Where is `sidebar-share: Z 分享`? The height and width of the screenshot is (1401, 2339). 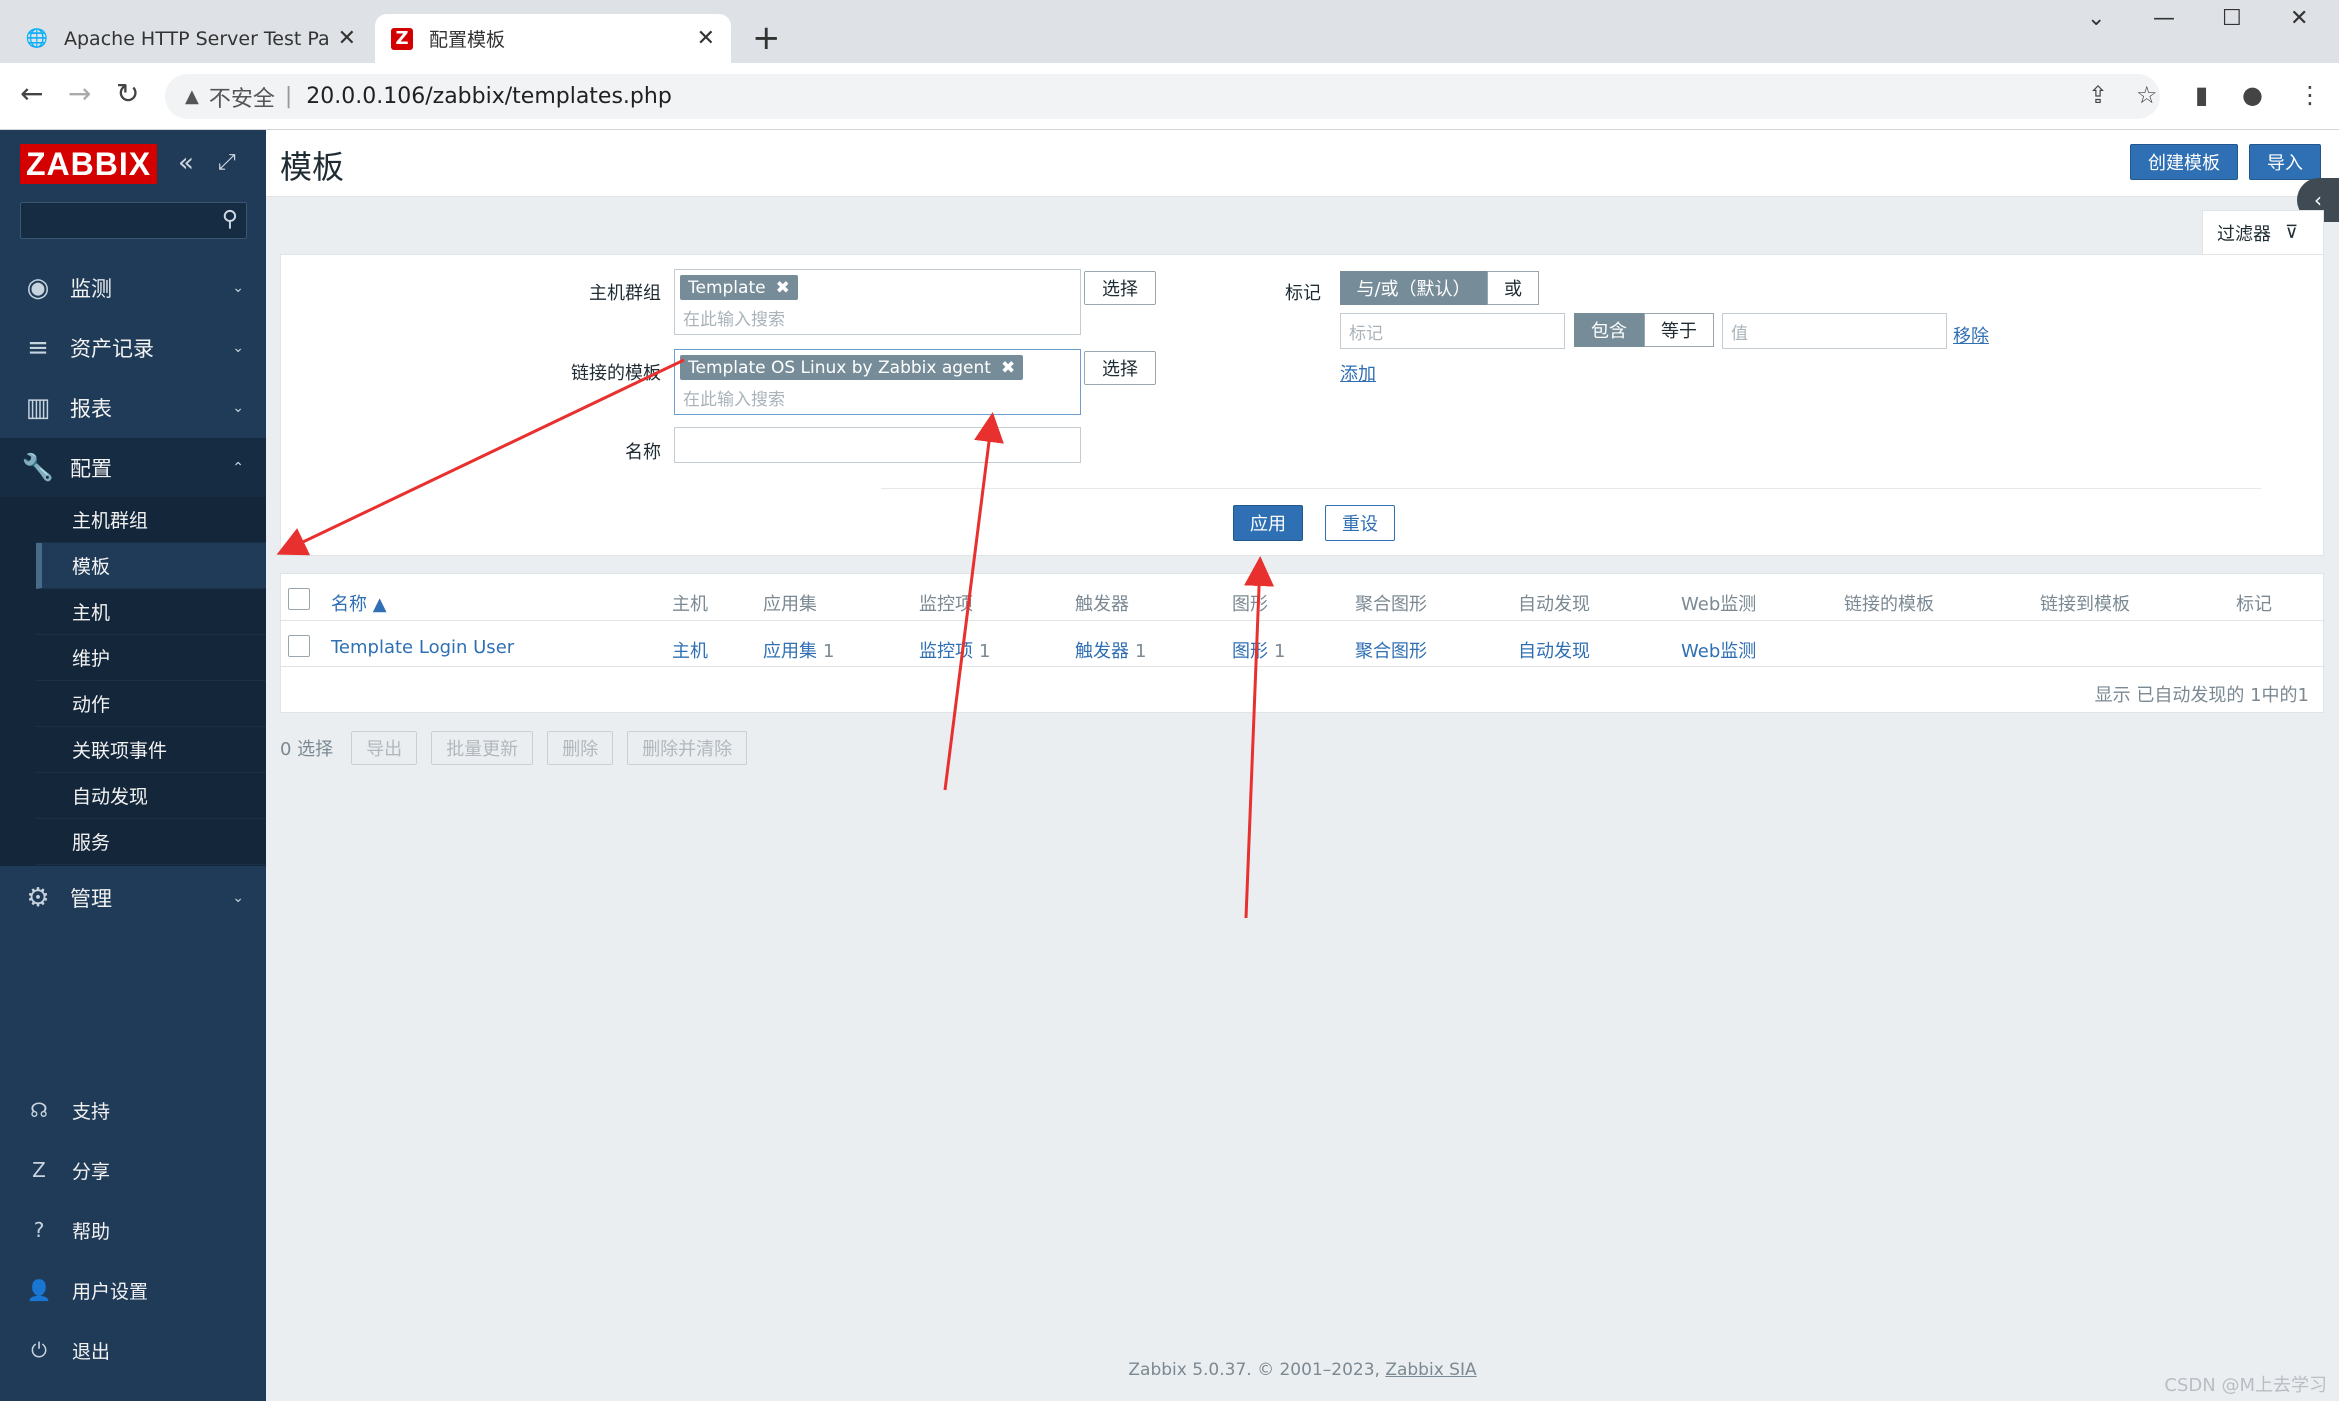 sidebar-share: Z 分享 is located at coordinates (133, 1170).